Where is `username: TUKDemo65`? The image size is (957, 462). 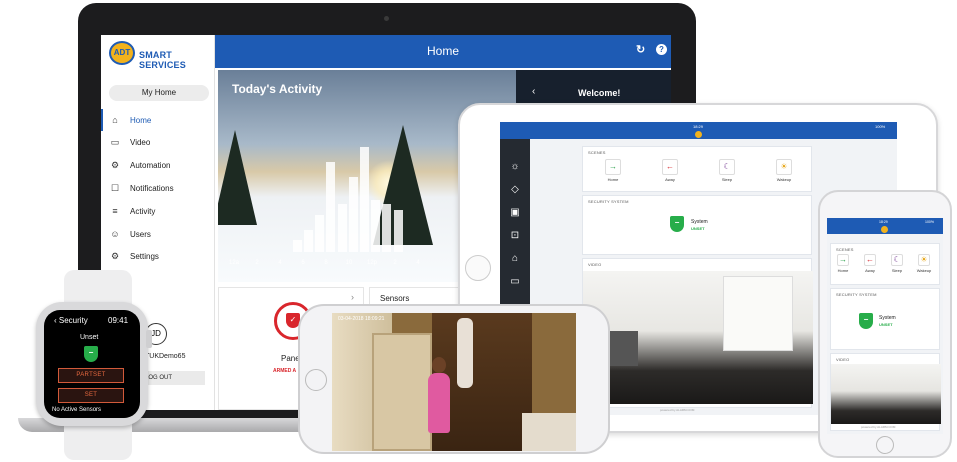 username: TUKDemo65 is located at coordinates (165, 356).